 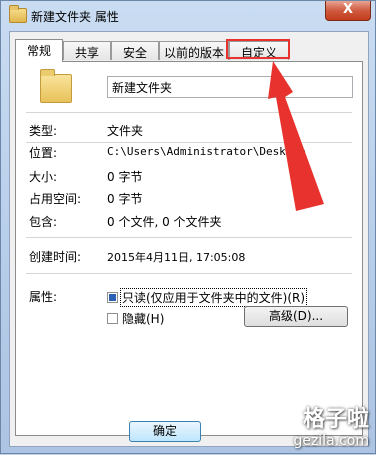 I want to click on watermark-domain: gezila.com, so click(x=331, y=441).